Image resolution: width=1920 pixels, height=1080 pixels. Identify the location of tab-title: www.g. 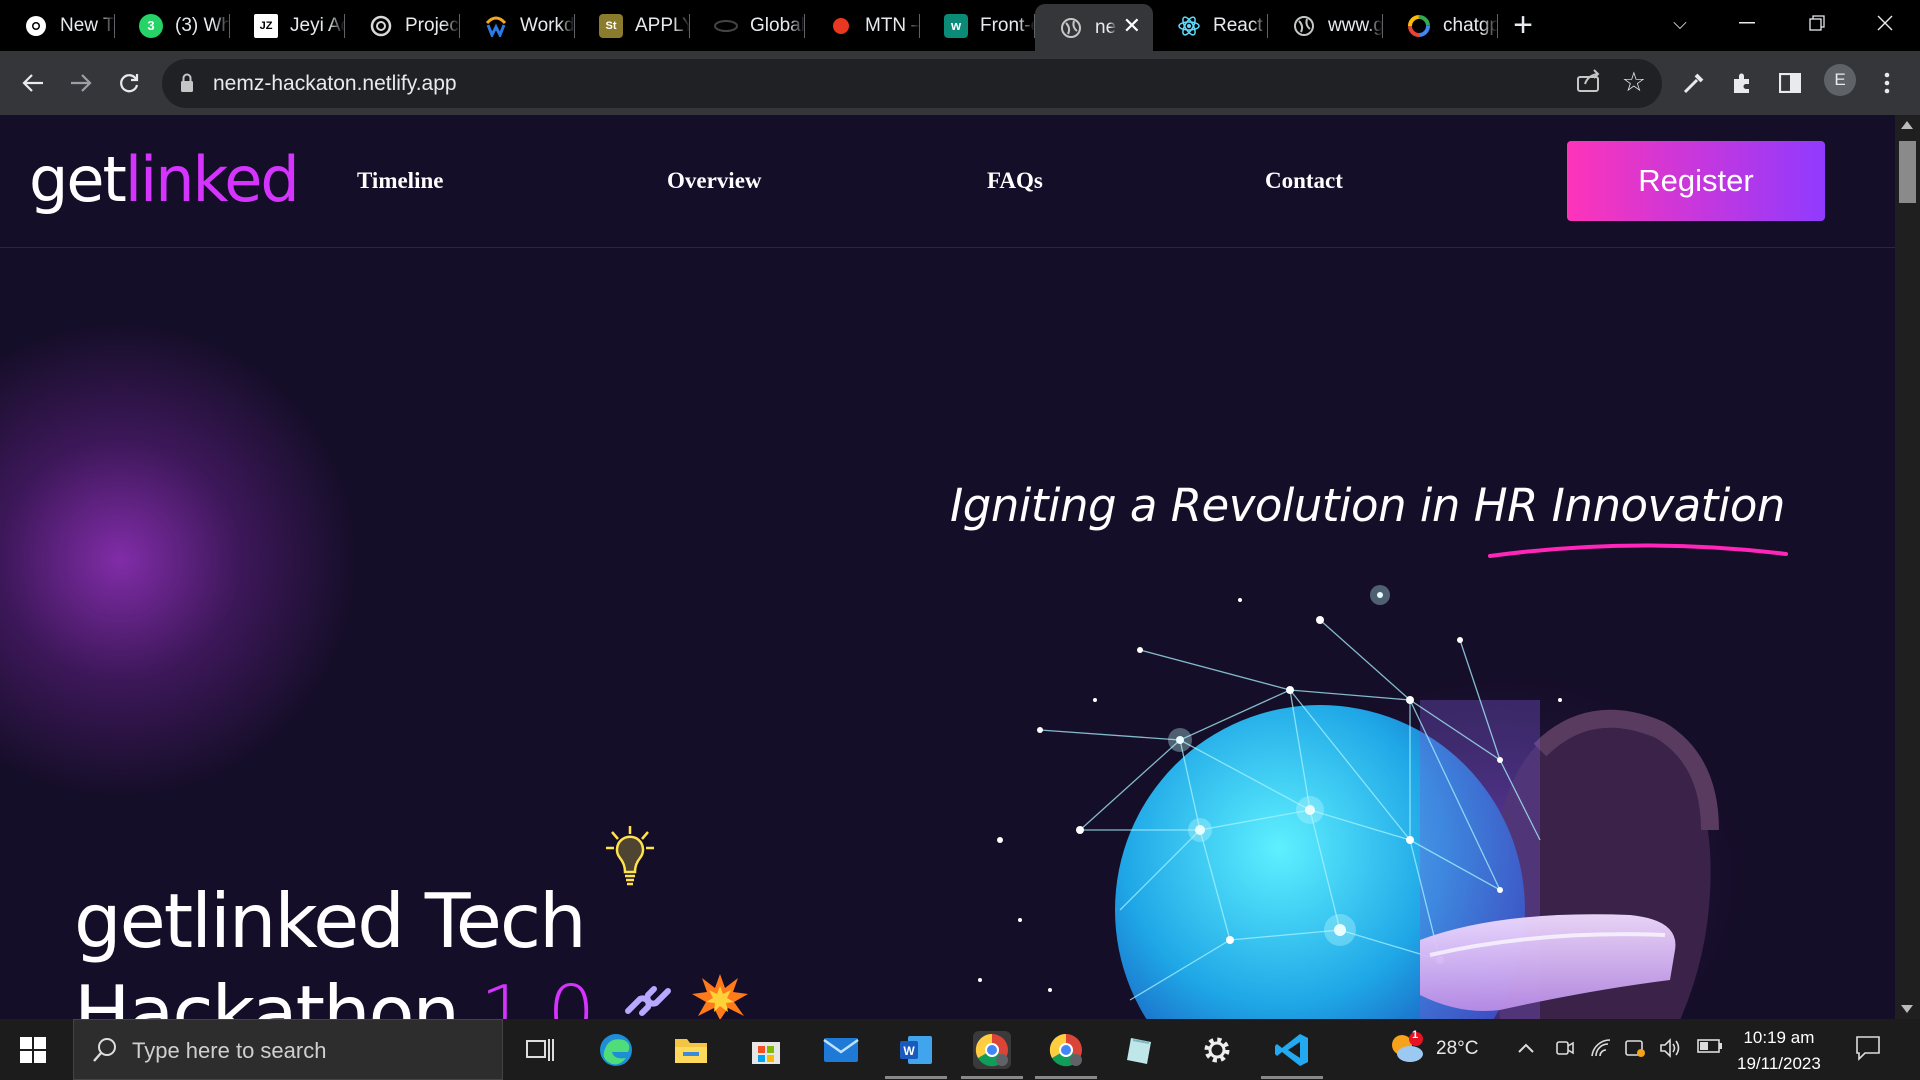
(1355, 25).